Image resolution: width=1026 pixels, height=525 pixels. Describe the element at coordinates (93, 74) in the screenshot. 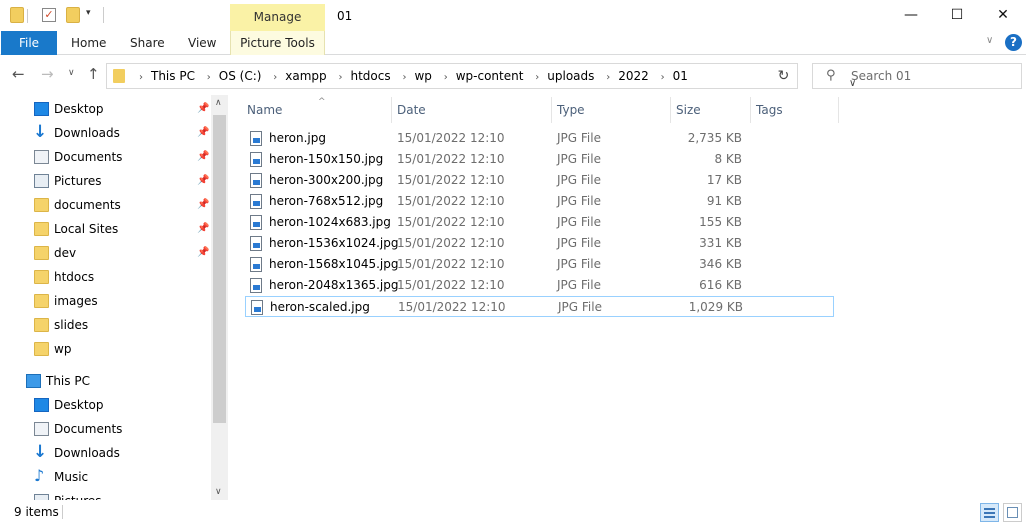

I see `up-arrow-icon: ↑` at that location.